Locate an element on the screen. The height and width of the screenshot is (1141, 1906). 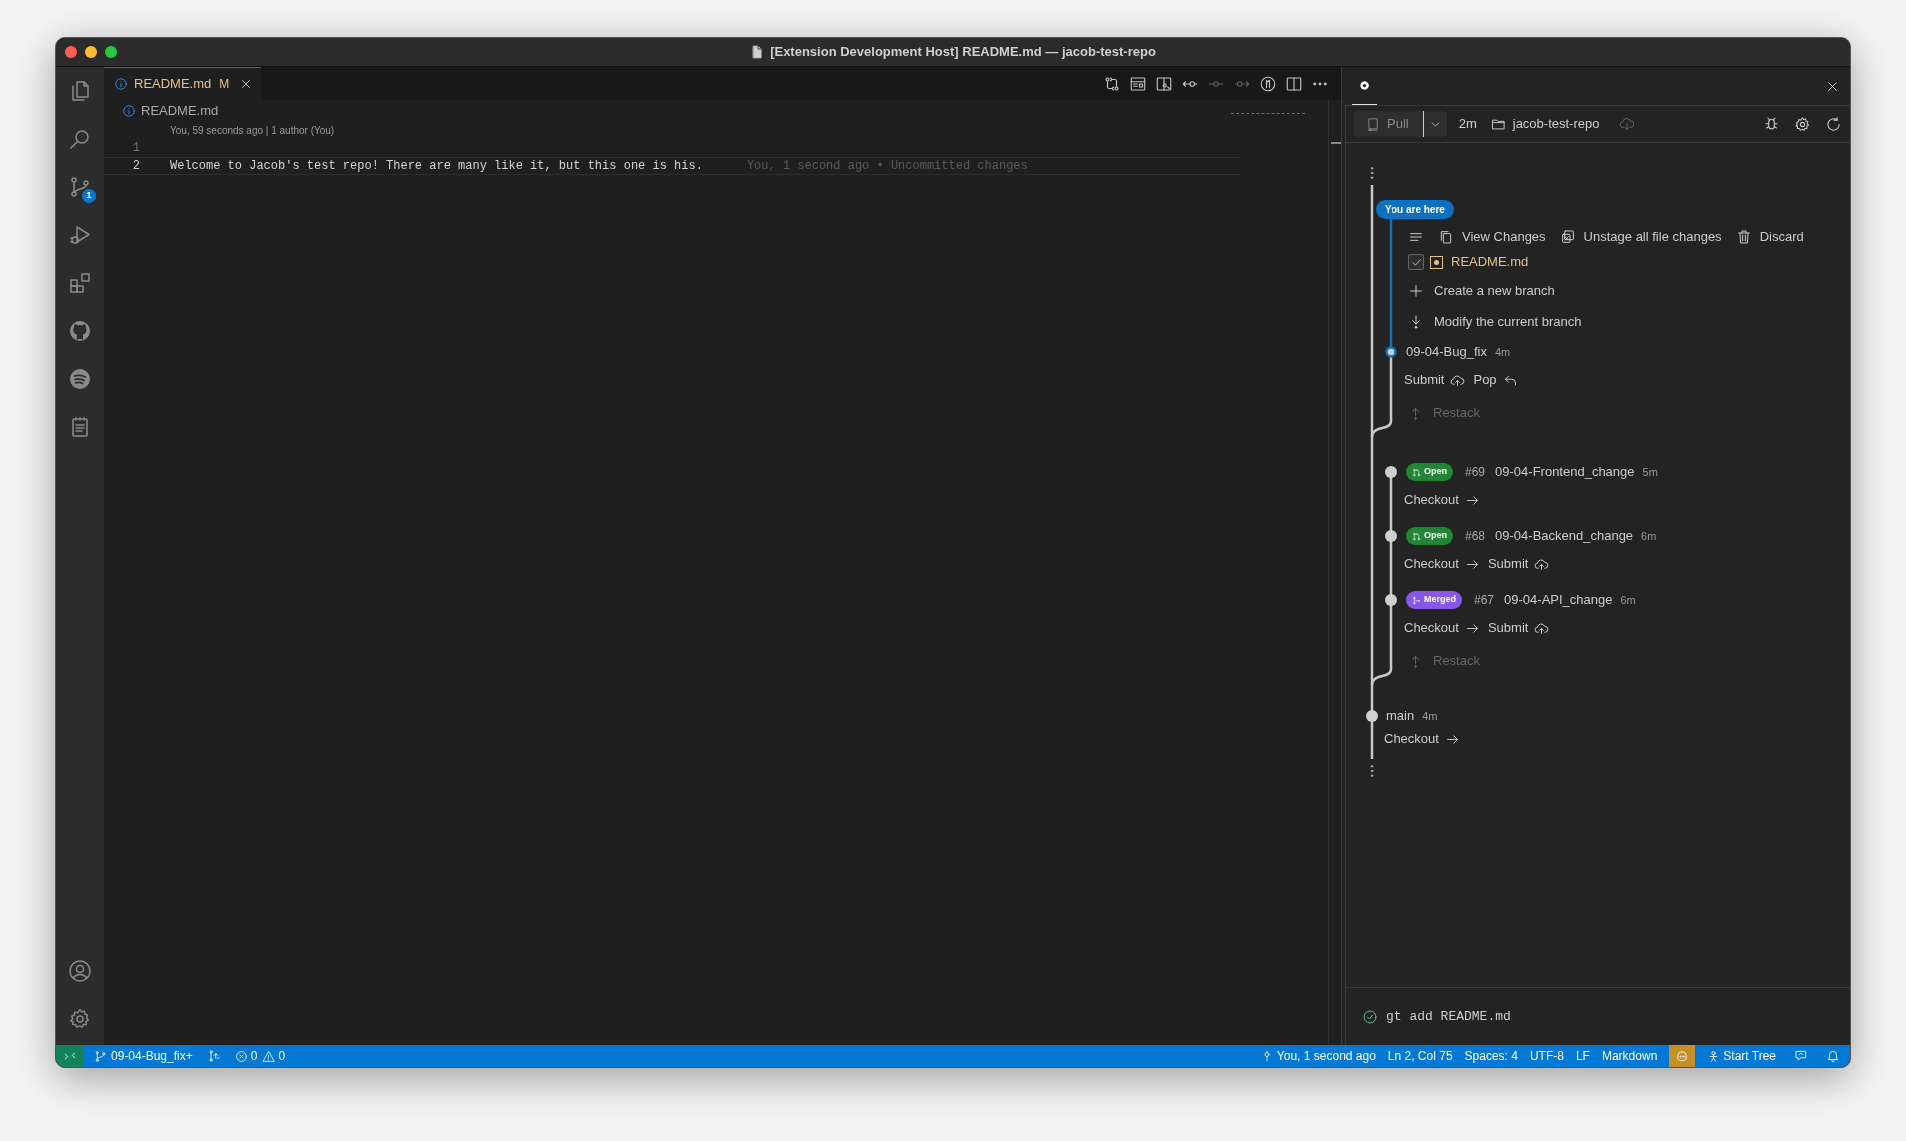
modified-file-icon is located at coordinates (1436, 262).